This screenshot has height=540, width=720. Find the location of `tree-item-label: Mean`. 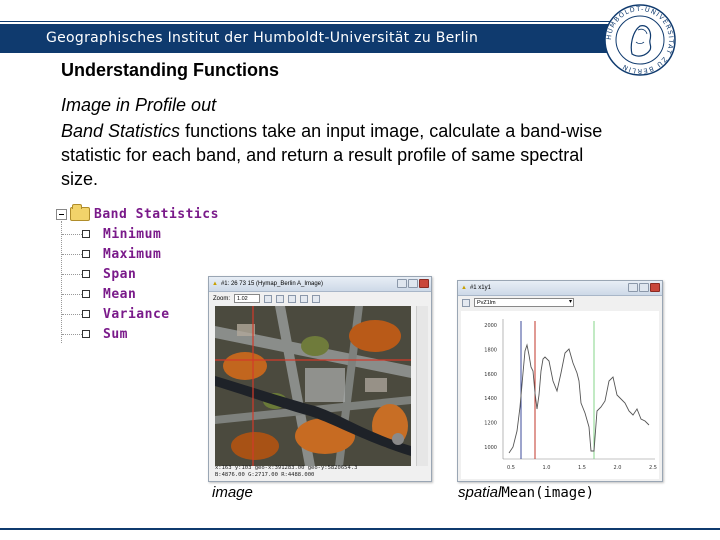

tree-item-label: Mean is located at coordinates (120, 294).